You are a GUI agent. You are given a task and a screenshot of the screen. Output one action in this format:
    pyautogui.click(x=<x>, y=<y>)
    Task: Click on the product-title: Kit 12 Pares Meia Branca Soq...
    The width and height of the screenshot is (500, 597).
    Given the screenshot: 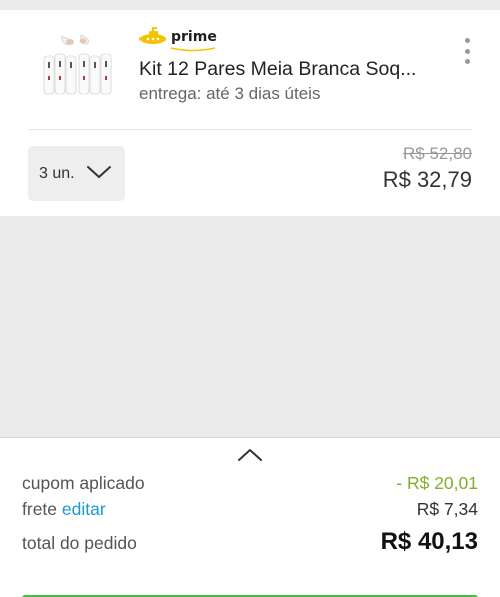 What is the action you would take?
    pyautogui.click(x=289, y=69)
    